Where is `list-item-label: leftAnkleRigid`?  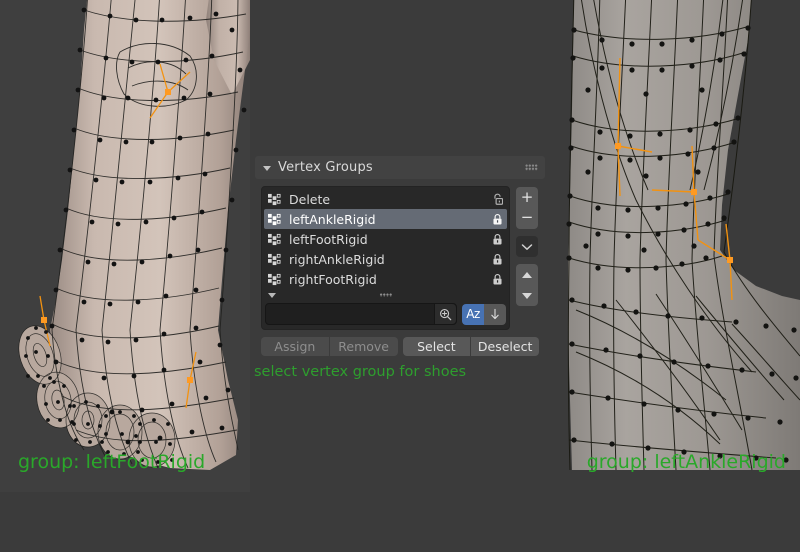 list-item-label: leftAnkleRigid is located at coordinates (332, 219).